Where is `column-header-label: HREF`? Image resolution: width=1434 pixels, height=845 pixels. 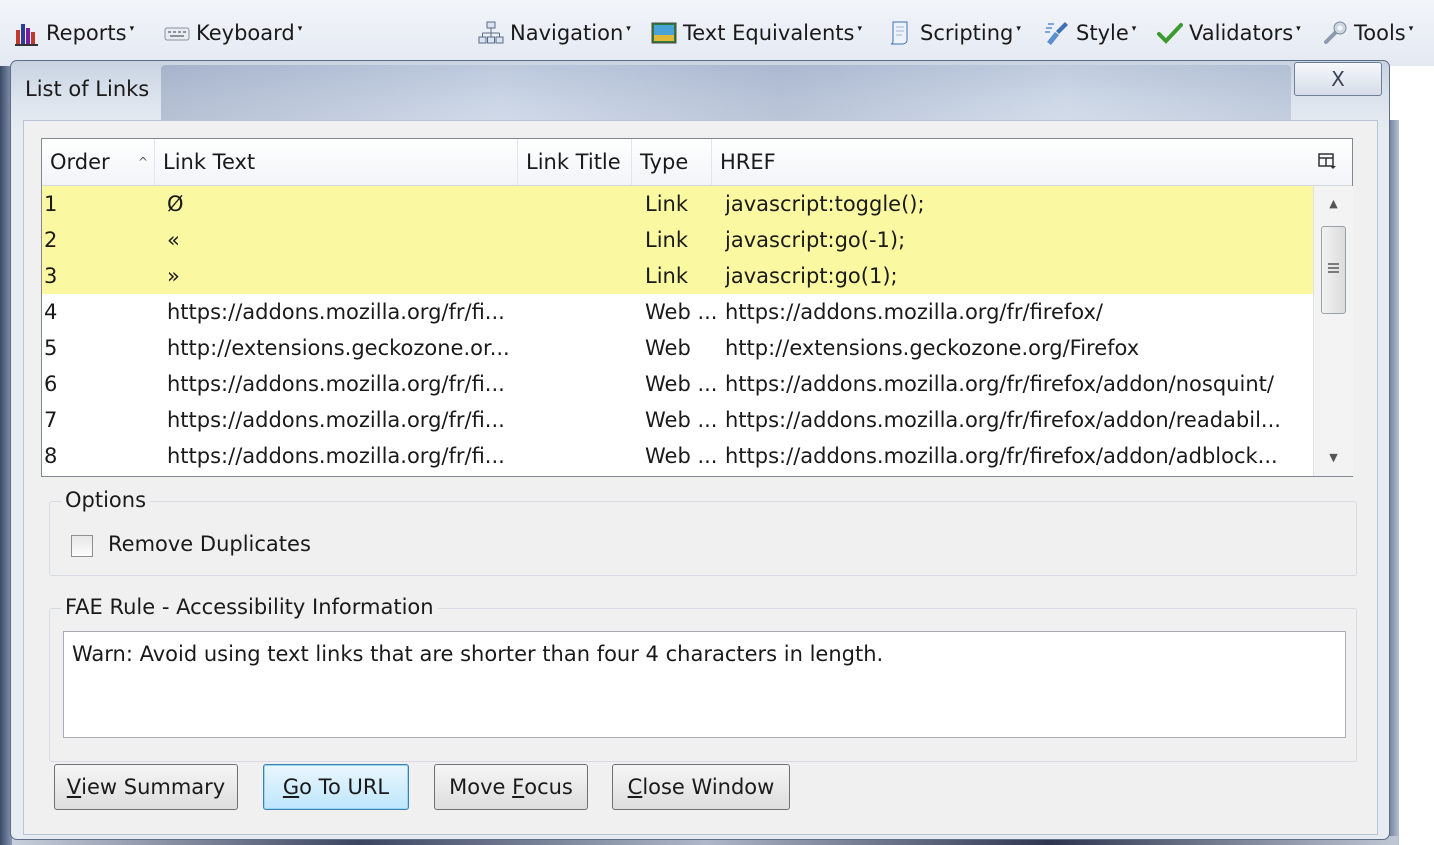
column-header-label: HREF is located at coordinates (748, 162).